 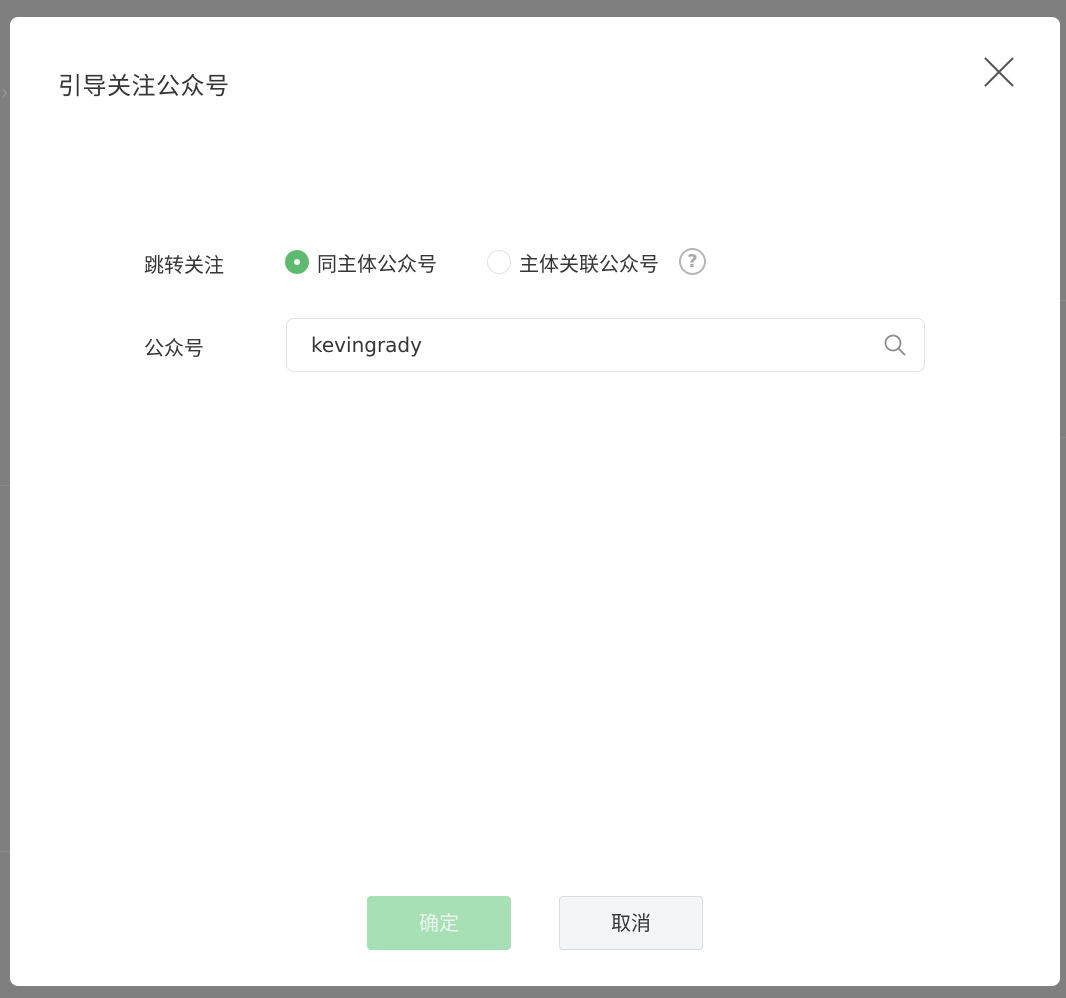 I want to click on background-chevron, so click(x=4, y=93).